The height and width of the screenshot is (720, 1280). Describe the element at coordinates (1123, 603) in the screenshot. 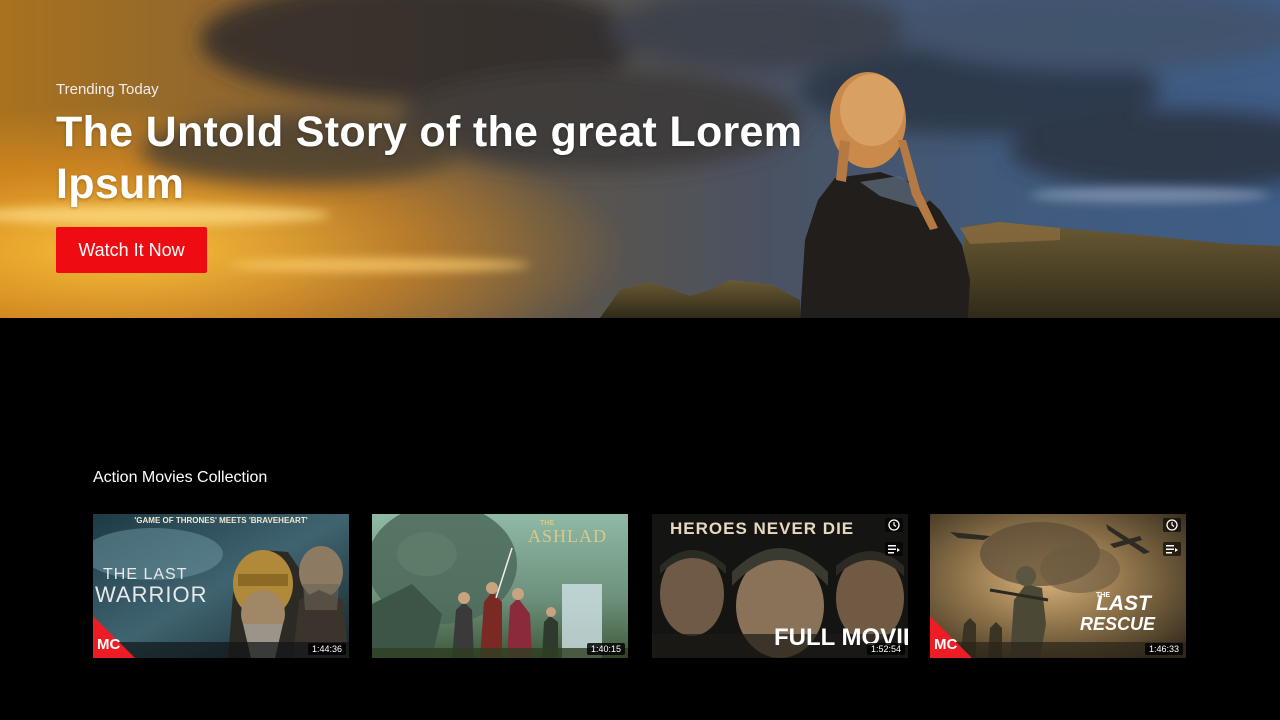

I see `thumbnail-title-line1: LAST` at that location.